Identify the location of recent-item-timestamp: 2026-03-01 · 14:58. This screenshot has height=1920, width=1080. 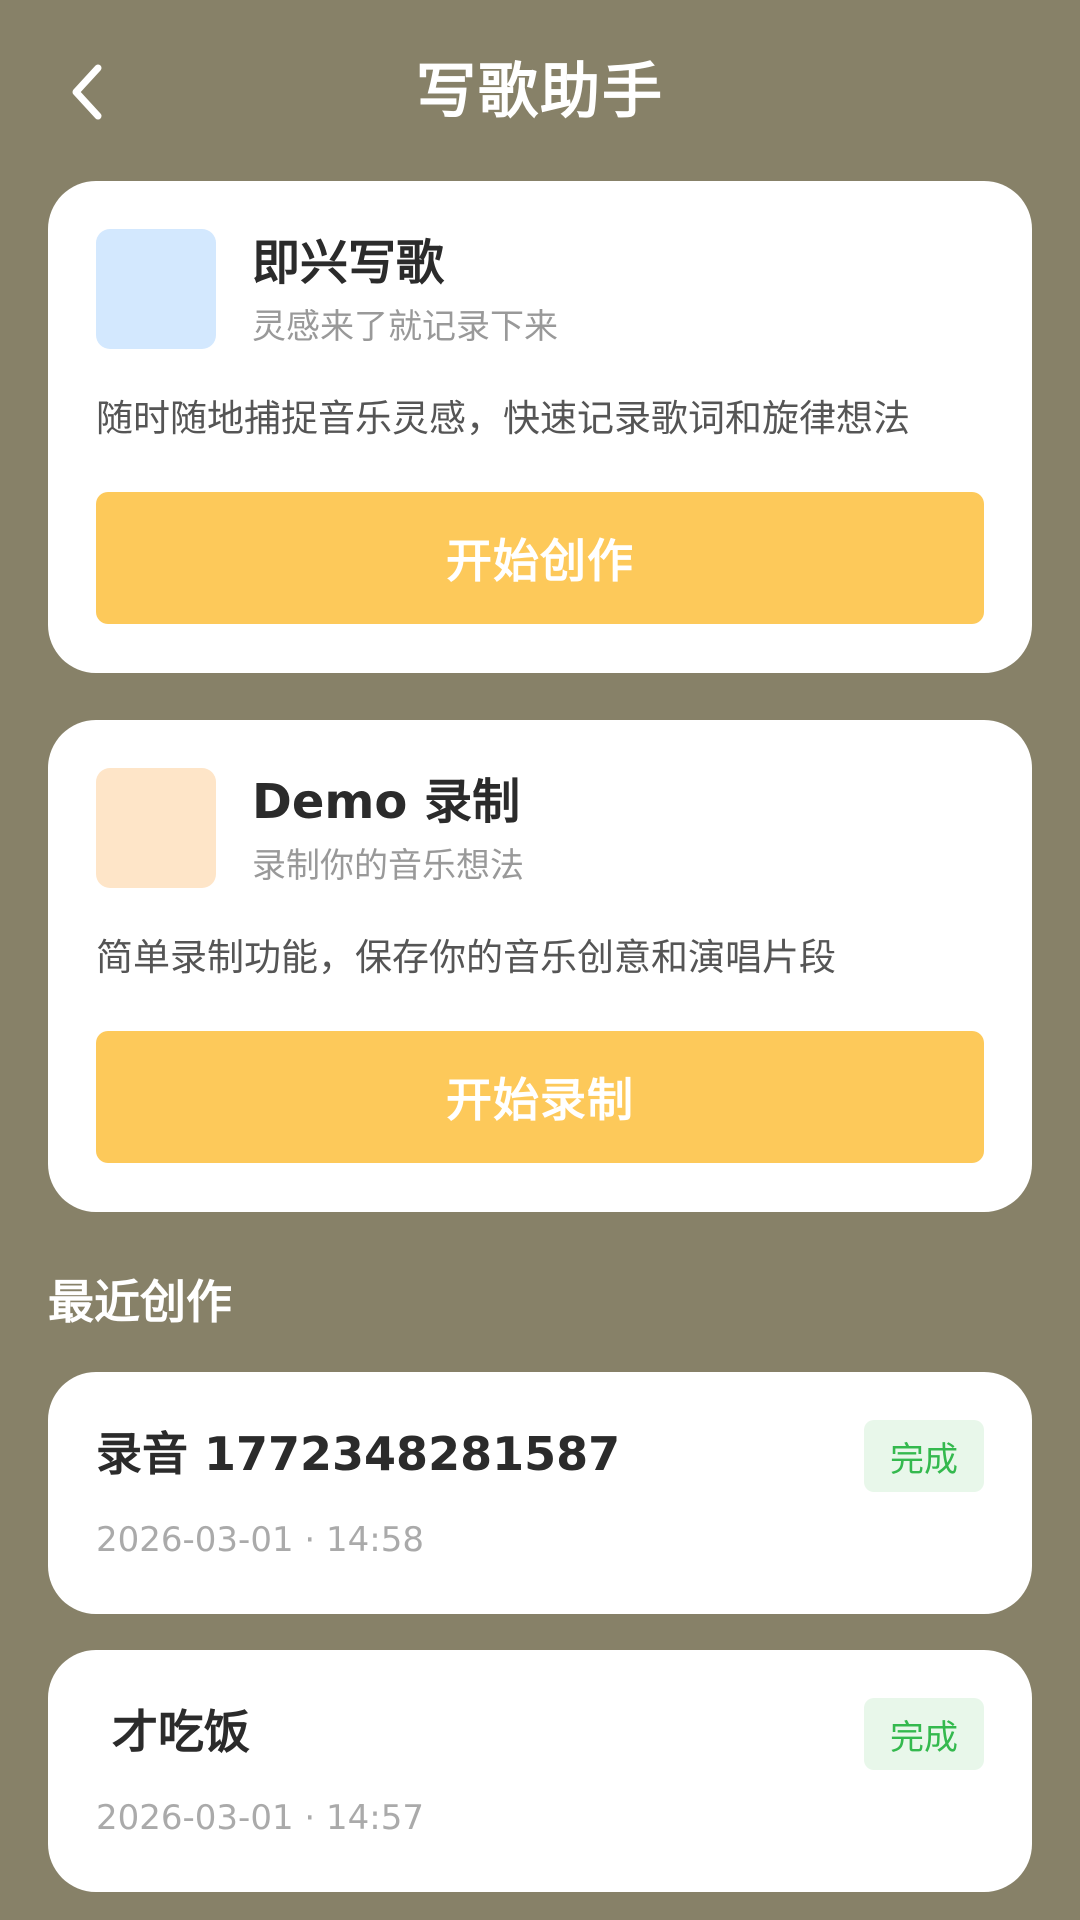
(260, 1540).